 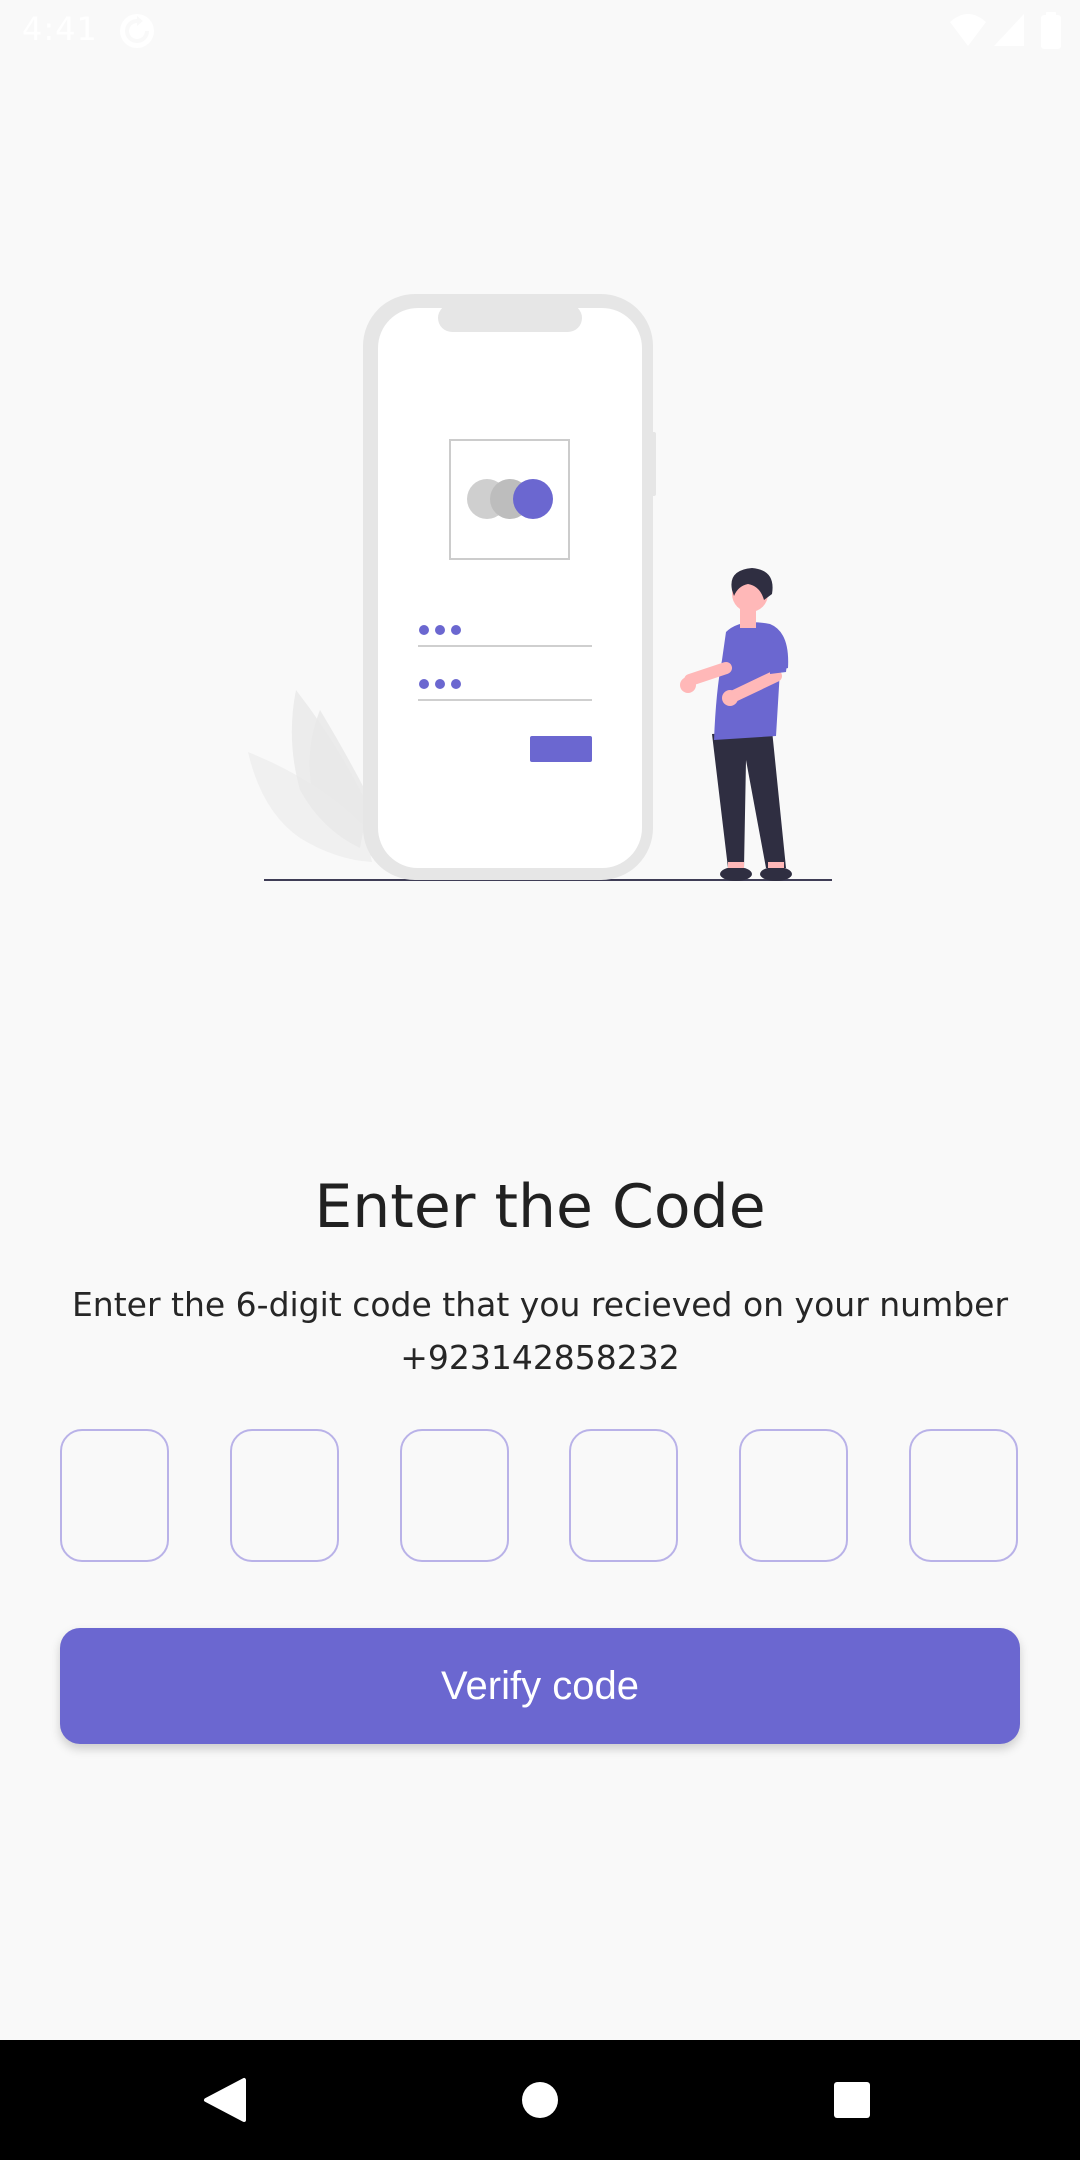 I want to click on phone-notch, so click(x=510, y=318).